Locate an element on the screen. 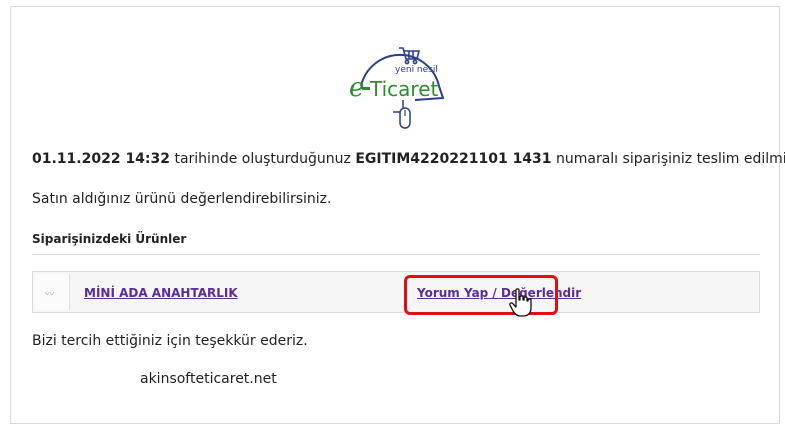 The width and height of the screenshot is (785, 431). hand-cursor-icon is located at coordinates (520, 302).